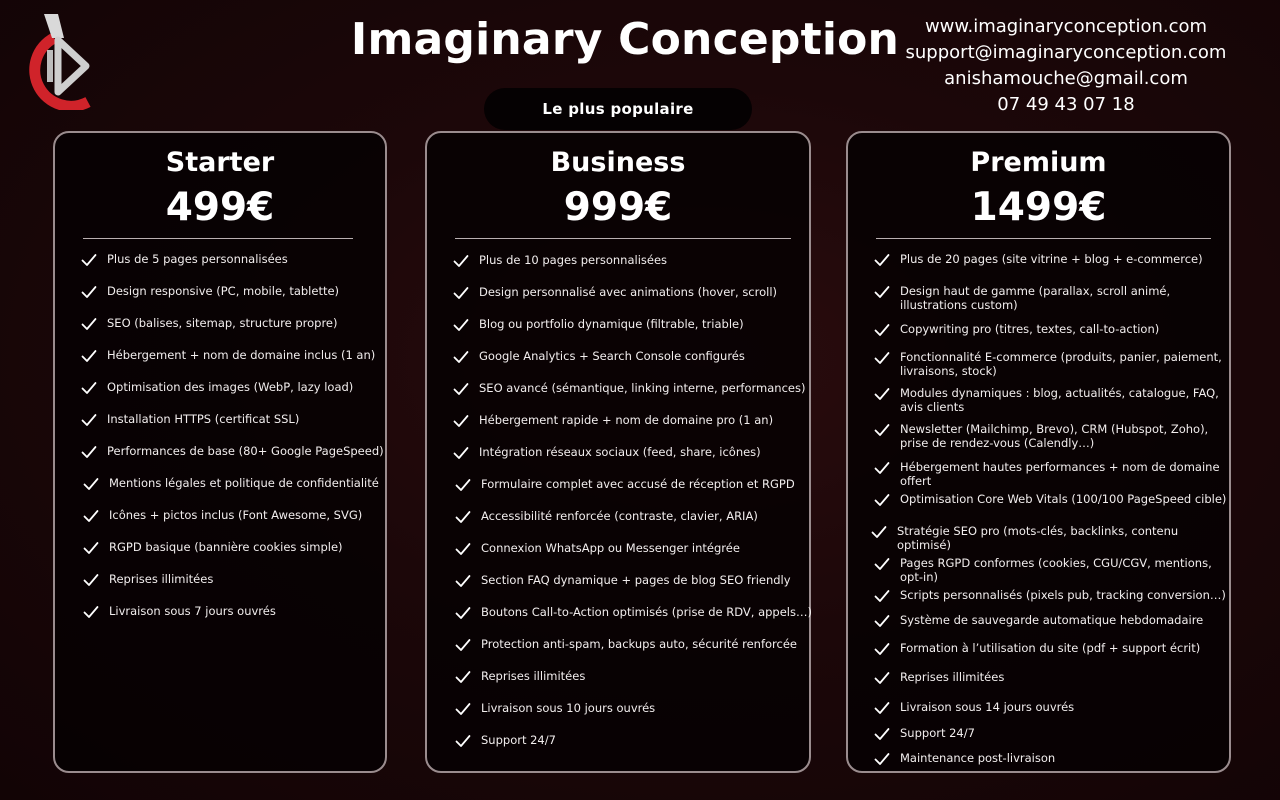 This screenshot has width=1280, height=800. What do you see at coordinates (1066, 53) in the screenshot?
I see `support-email-link: support@imaginaryconception.com` at bounding box center [1066, 53].